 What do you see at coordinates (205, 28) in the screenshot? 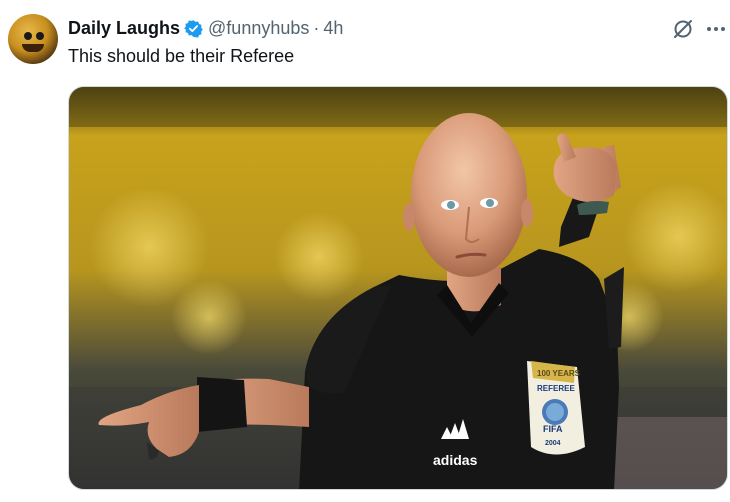
I see `tweet-header: Daily Laughs @funnyhubs · 4h` at bounding box center [205, 28].